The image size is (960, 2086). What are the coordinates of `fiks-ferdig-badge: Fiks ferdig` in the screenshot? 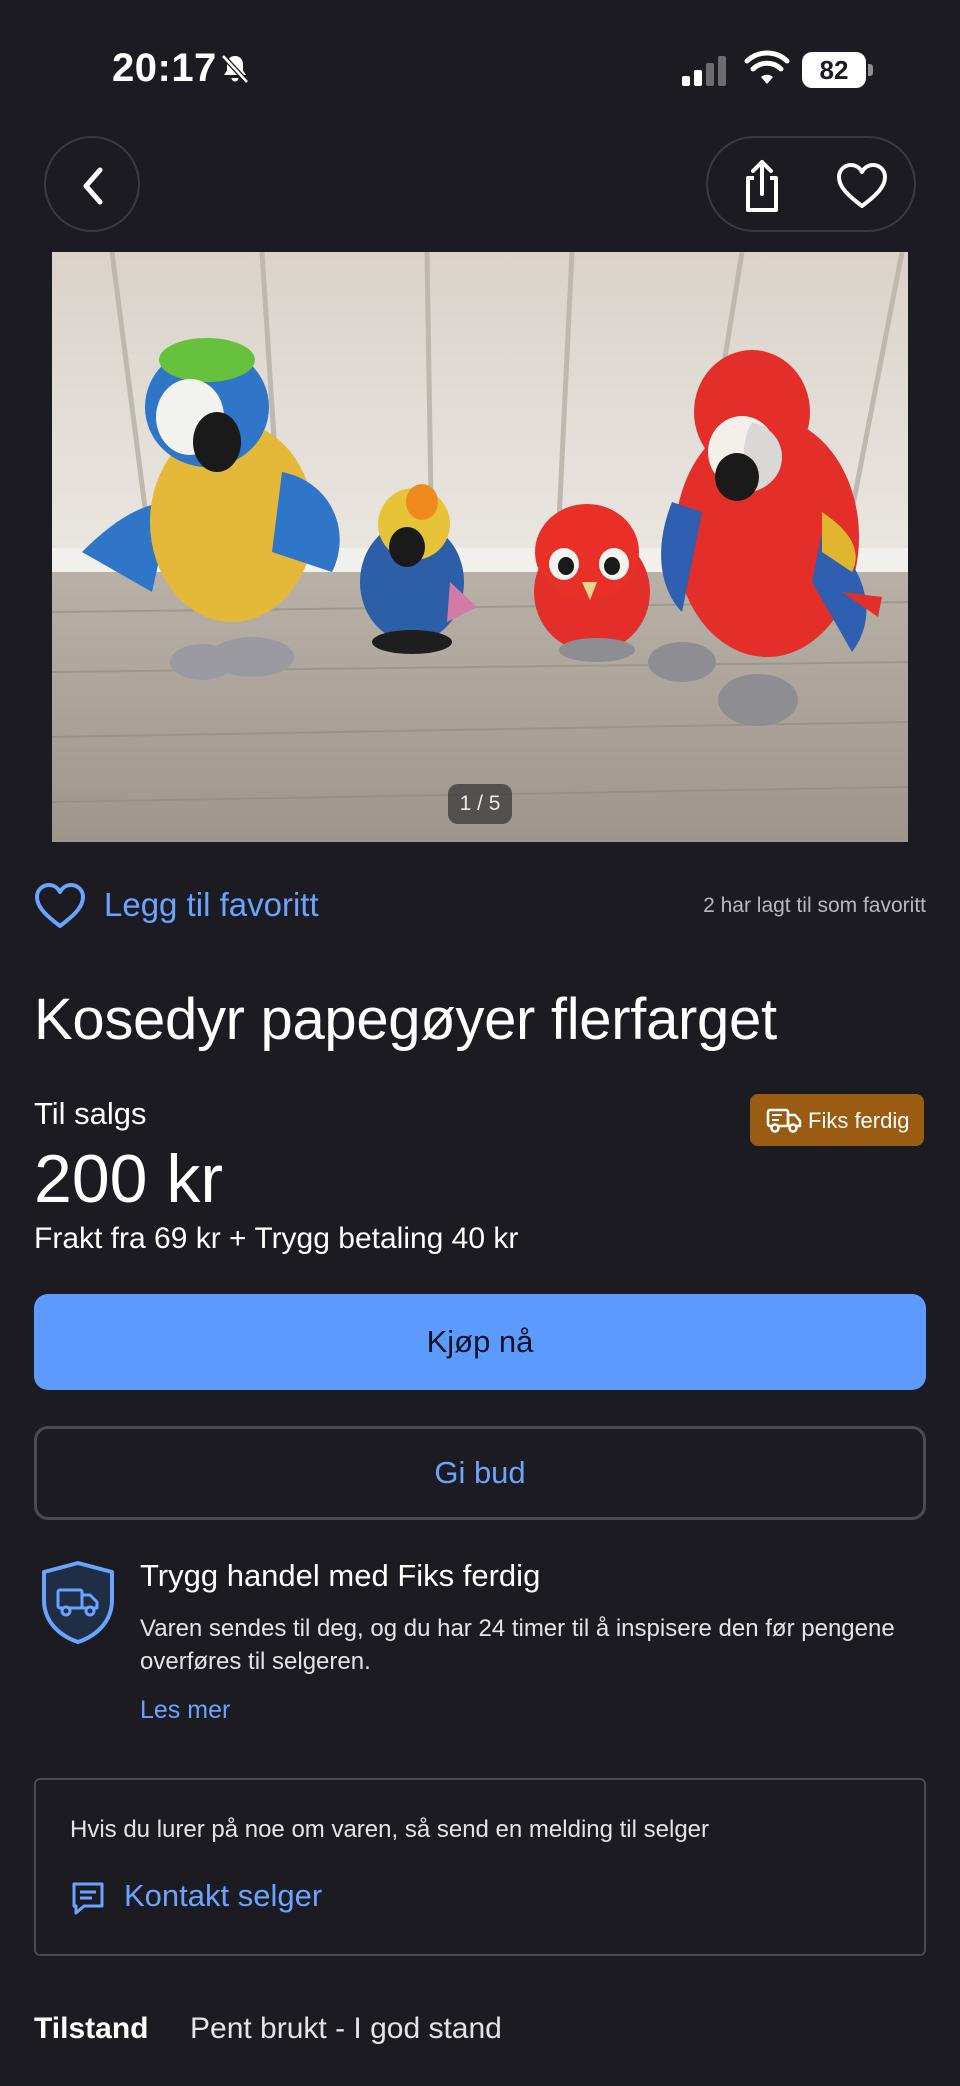 It's located at (837, 1120).